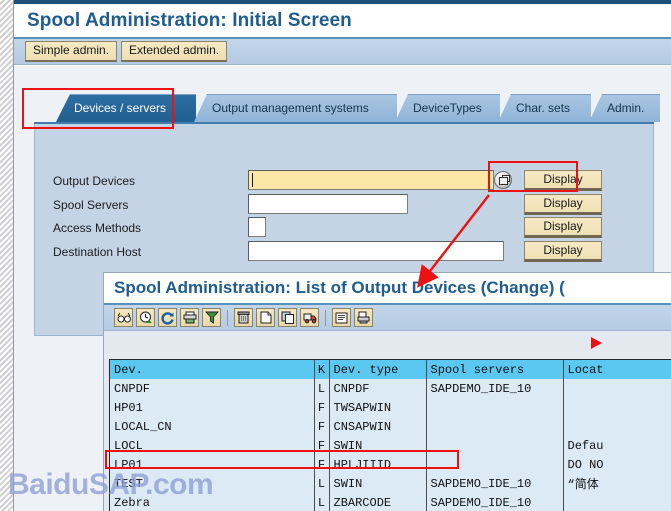  I want to click on display-access-methods-button: Display, so click(563, 227).